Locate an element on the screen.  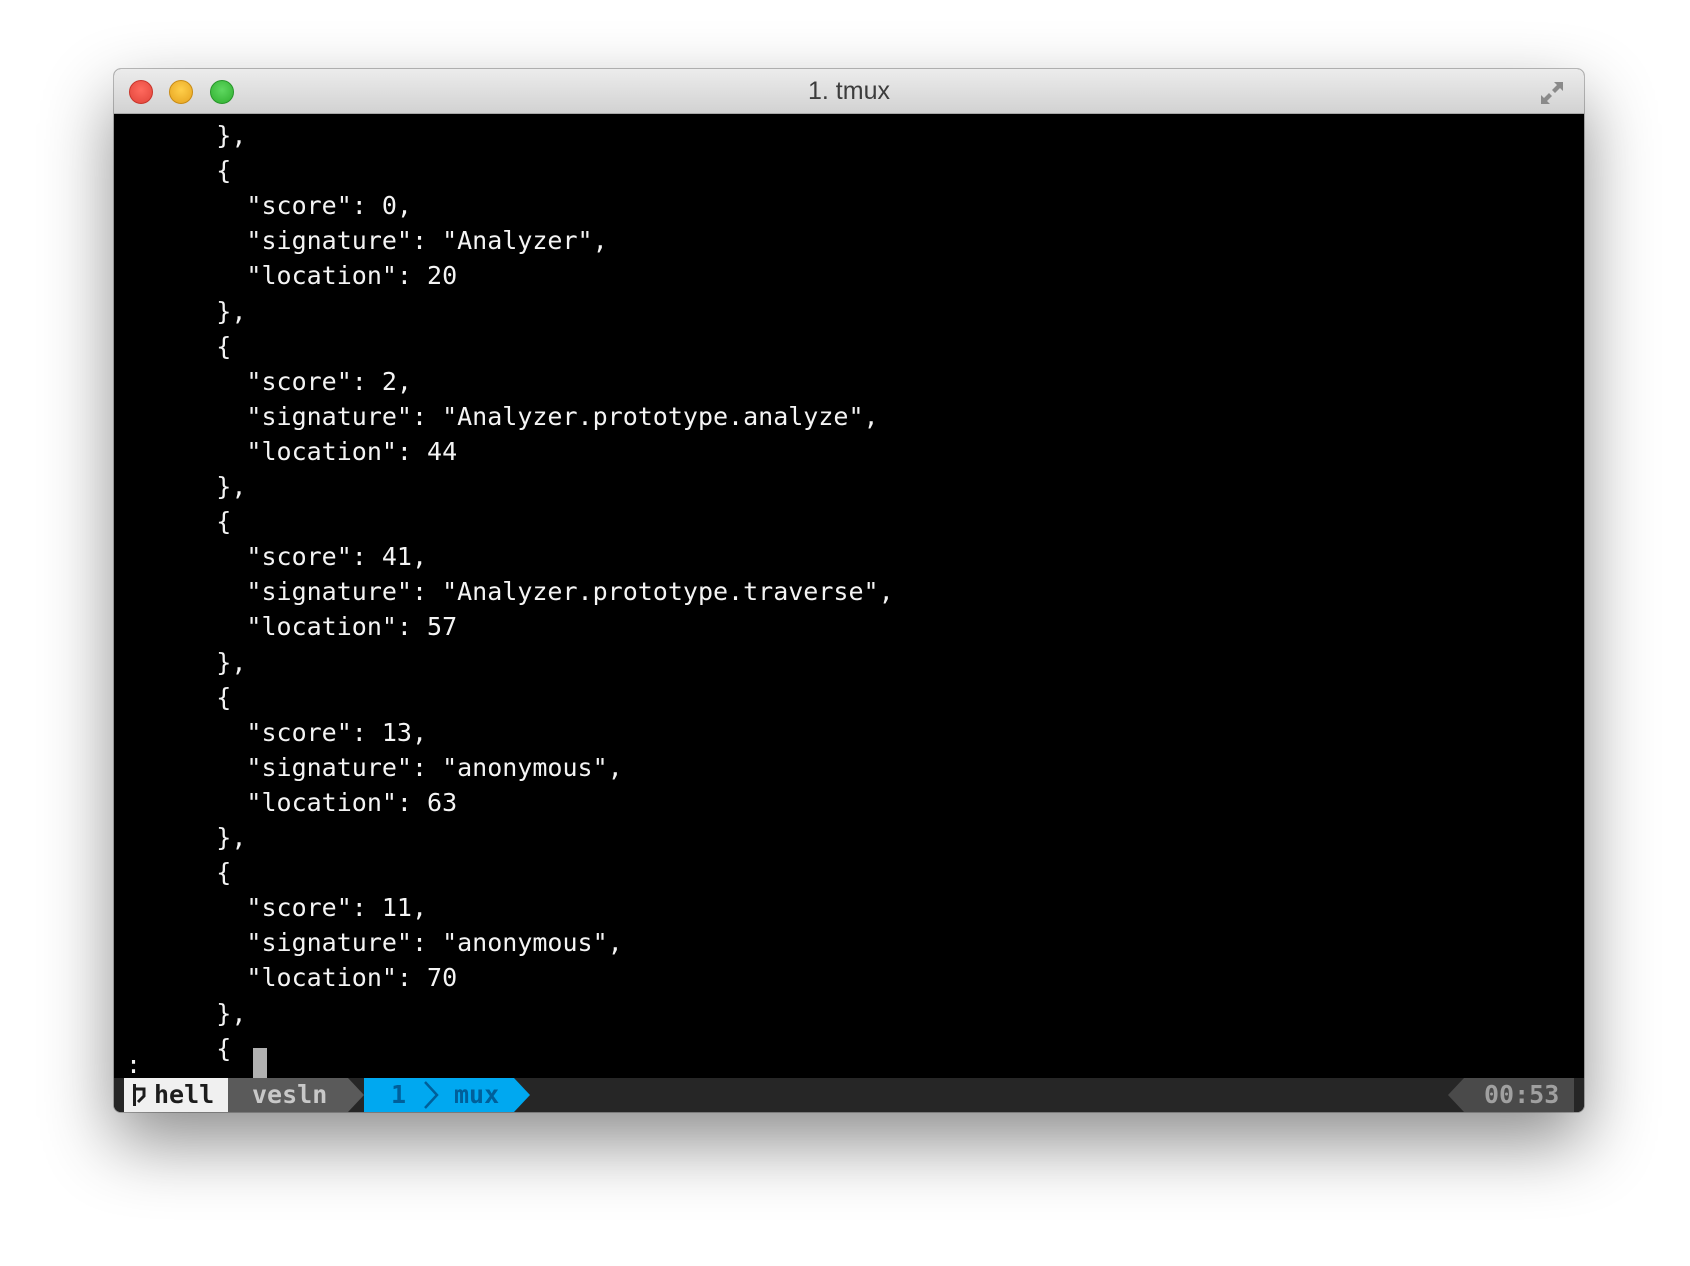
terminal-line: "score": 41, is located at coordinates (277, 557).